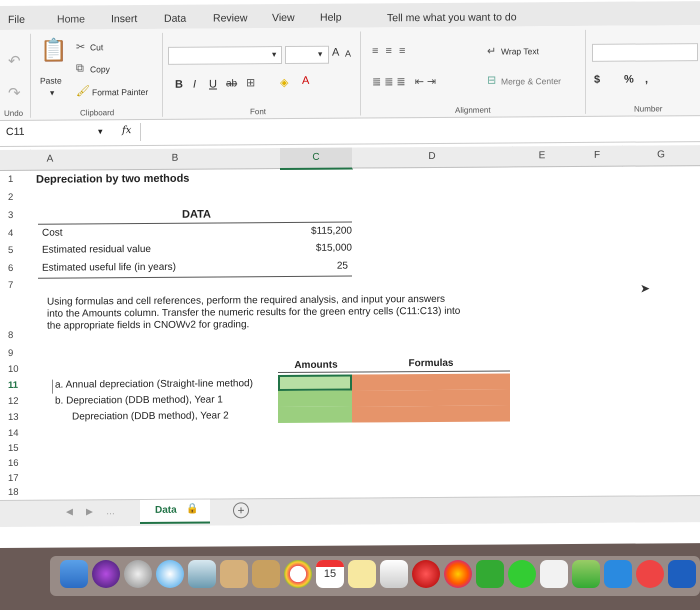  I want to click on photo-booth-icon, so click(426, 574).